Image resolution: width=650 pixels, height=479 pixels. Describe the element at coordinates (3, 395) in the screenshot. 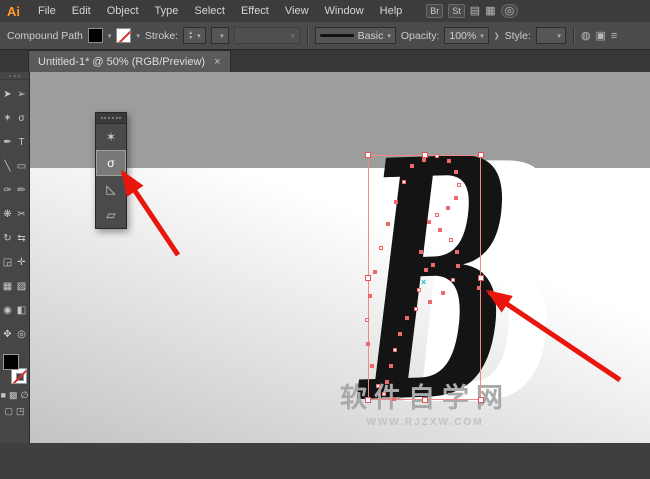

I see `color-mode-icon: ■` at that location.